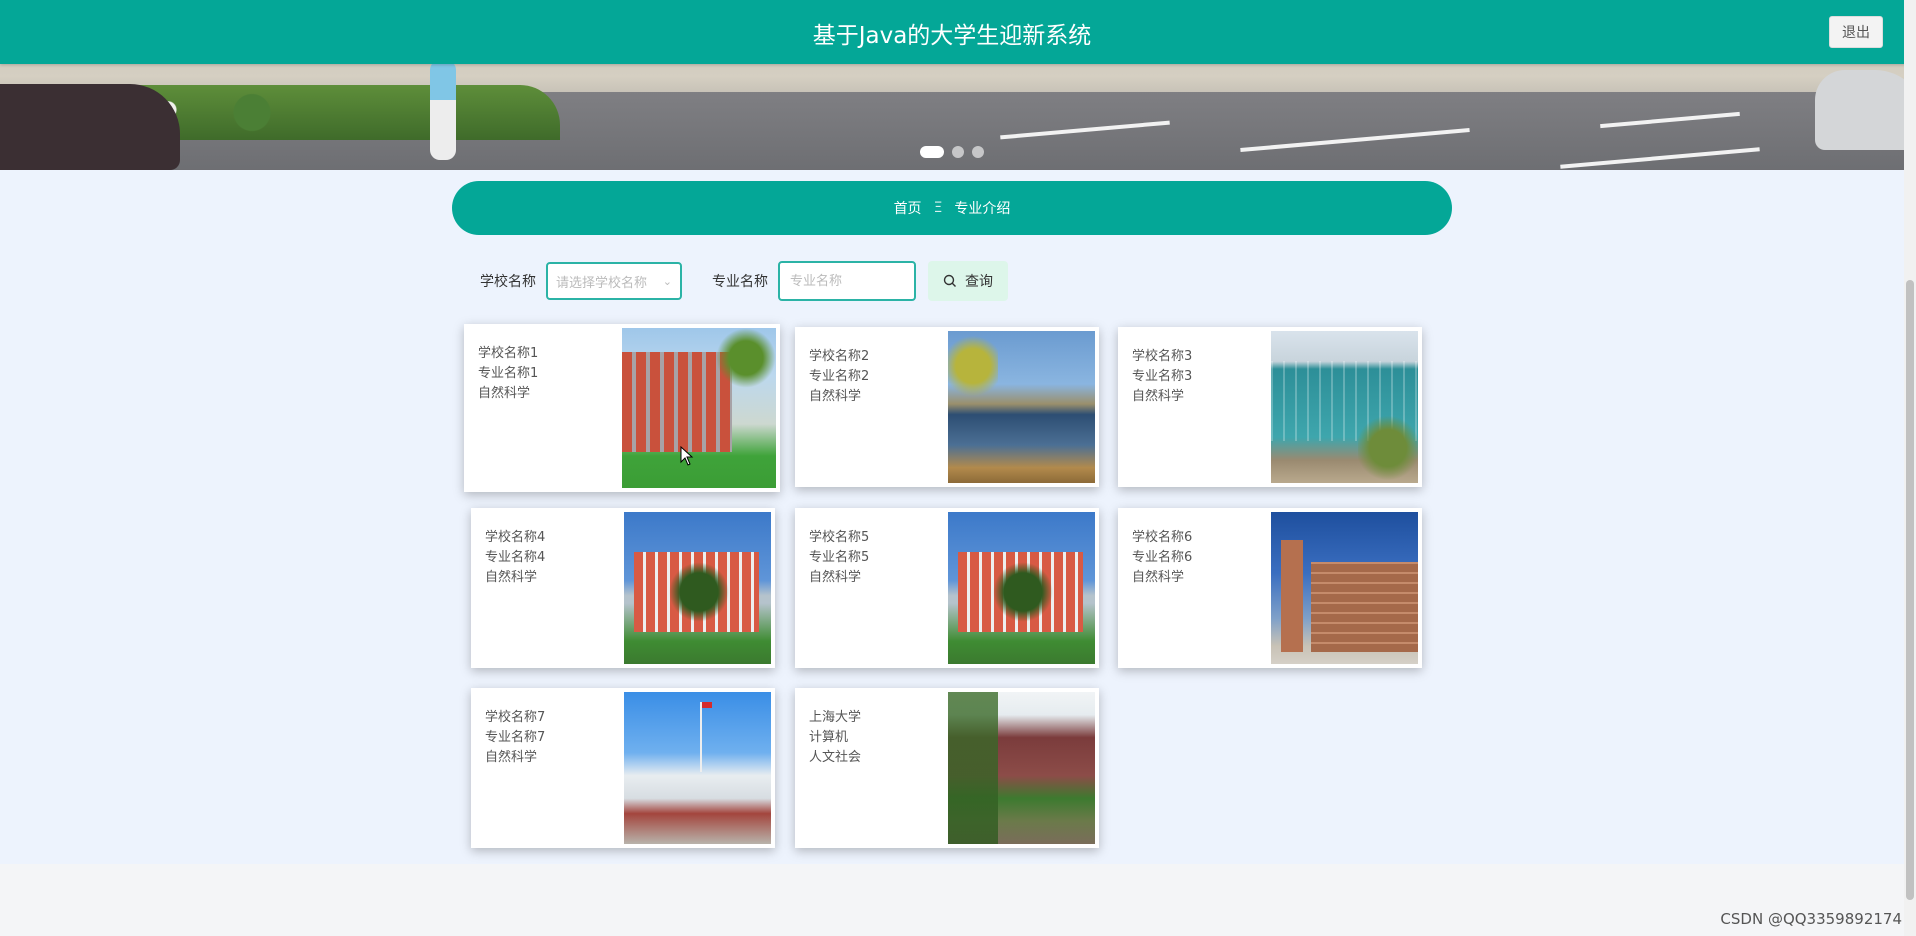 The image size is (1916, 936). I want to click on breadcrumb-current: 专业介绍, so click(982, 209).